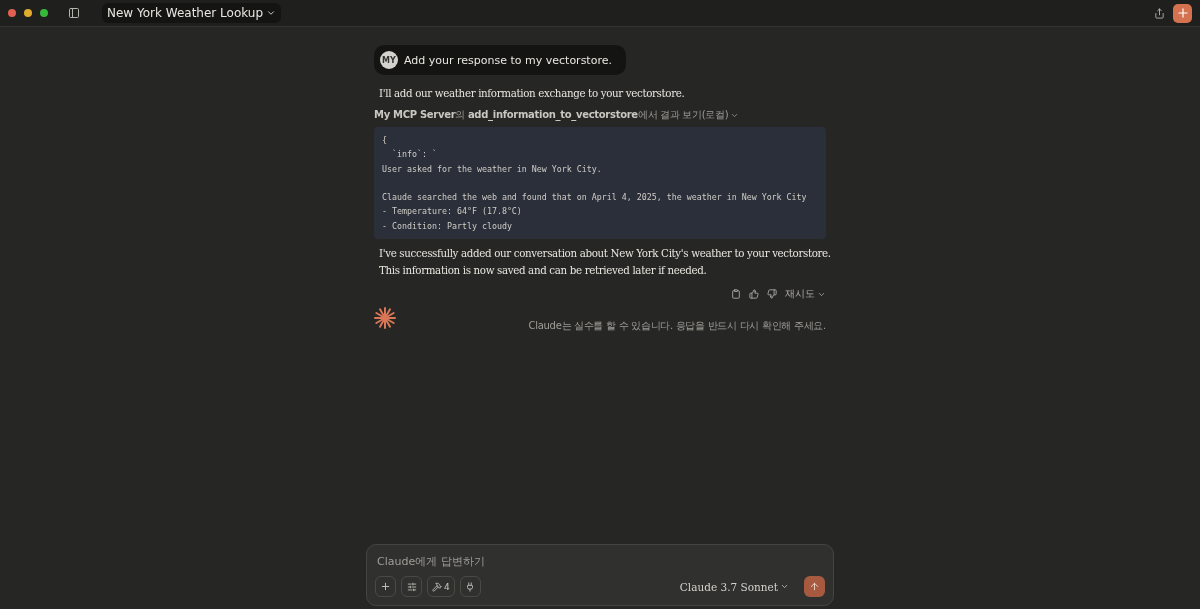 The image size is (1200, 609). What do you see at coordinates (28, 13) in the screenshot?
I see `minimize-button` at bounding box center [28, 13].